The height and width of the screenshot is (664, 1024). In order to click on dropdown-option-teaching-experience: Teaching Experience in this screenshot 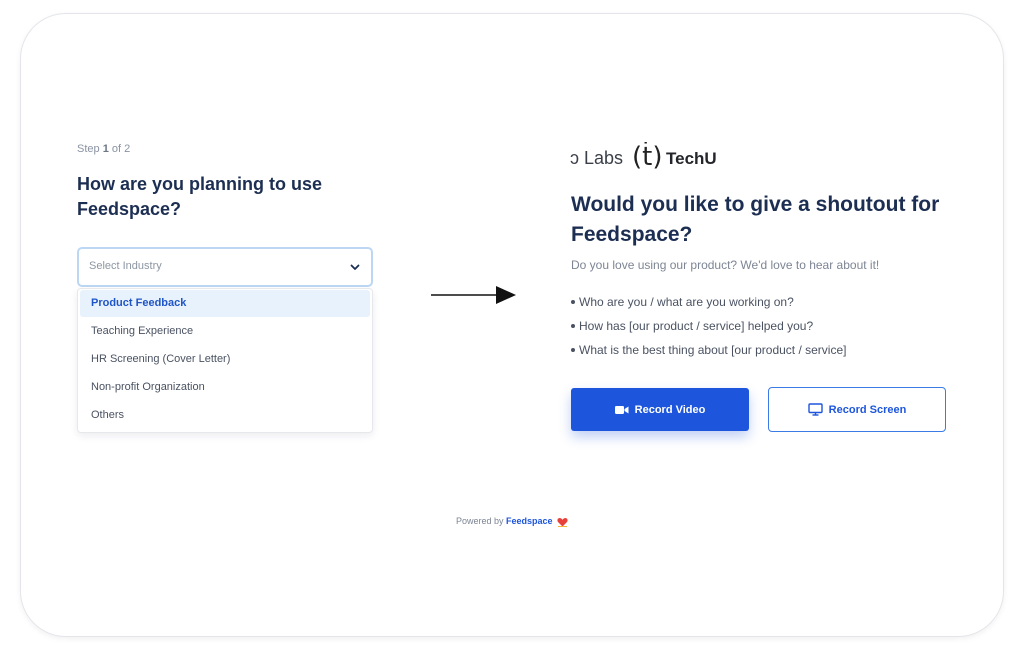, I will do `click(225, 331)`.